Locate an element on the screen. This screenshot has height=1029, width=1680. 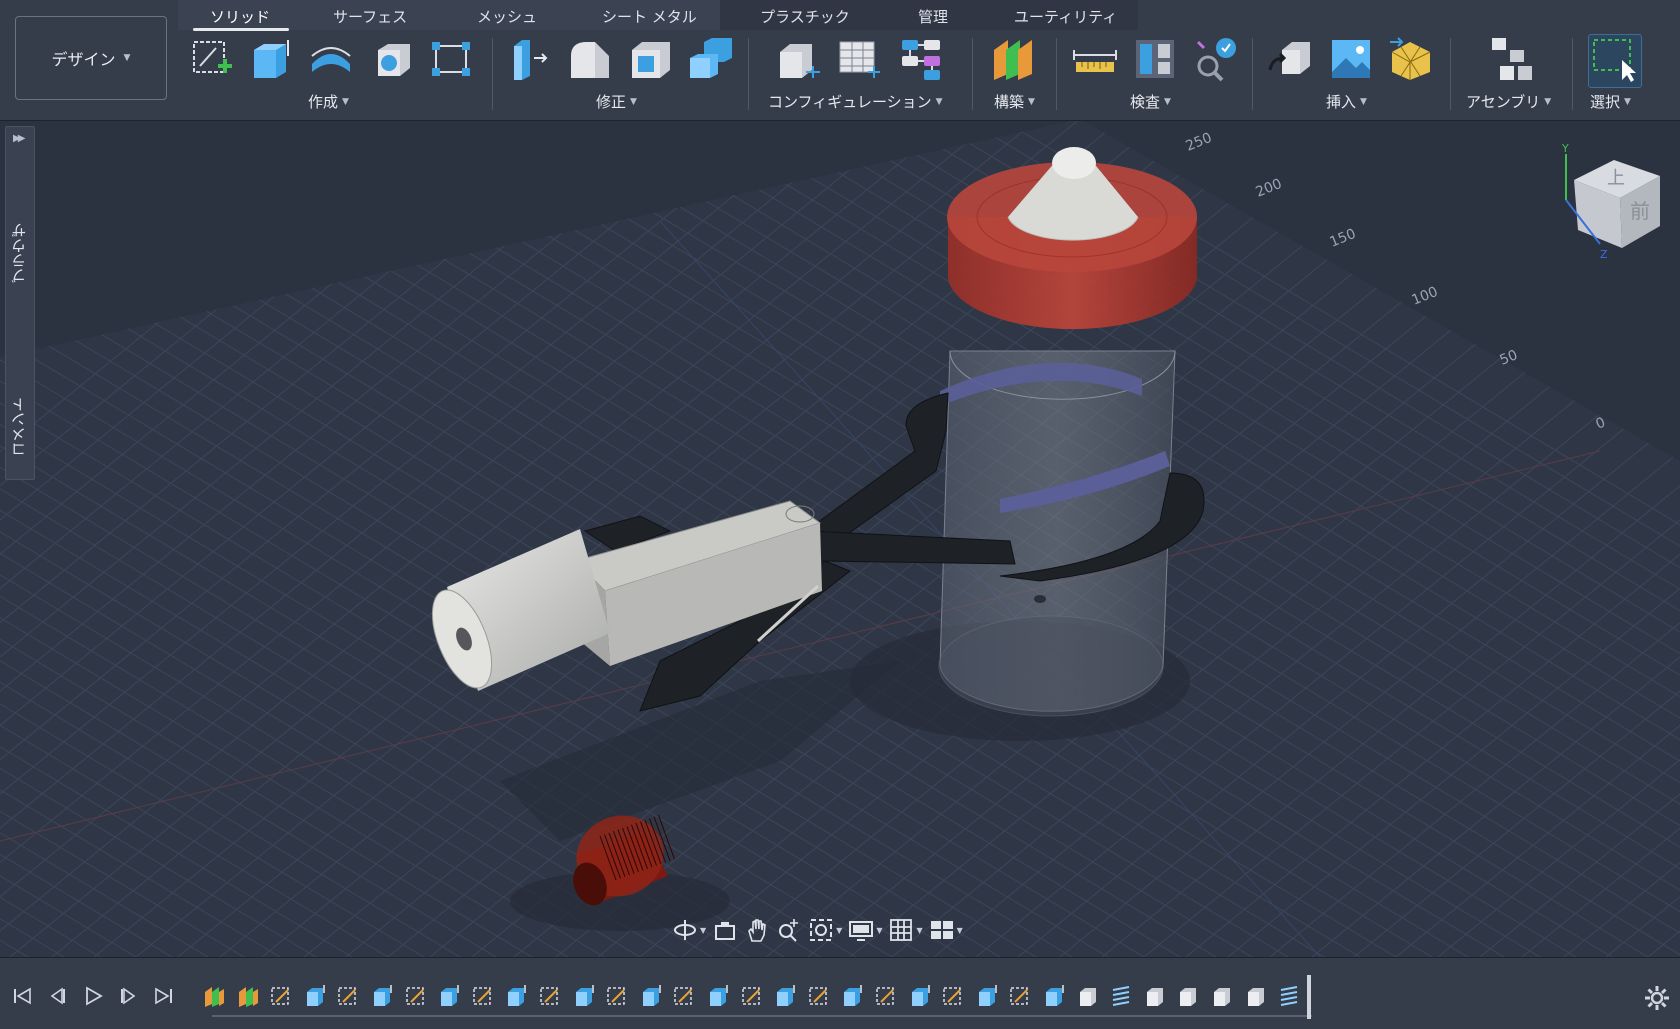
create-sketch-icon is located at coordinates (213, 59).